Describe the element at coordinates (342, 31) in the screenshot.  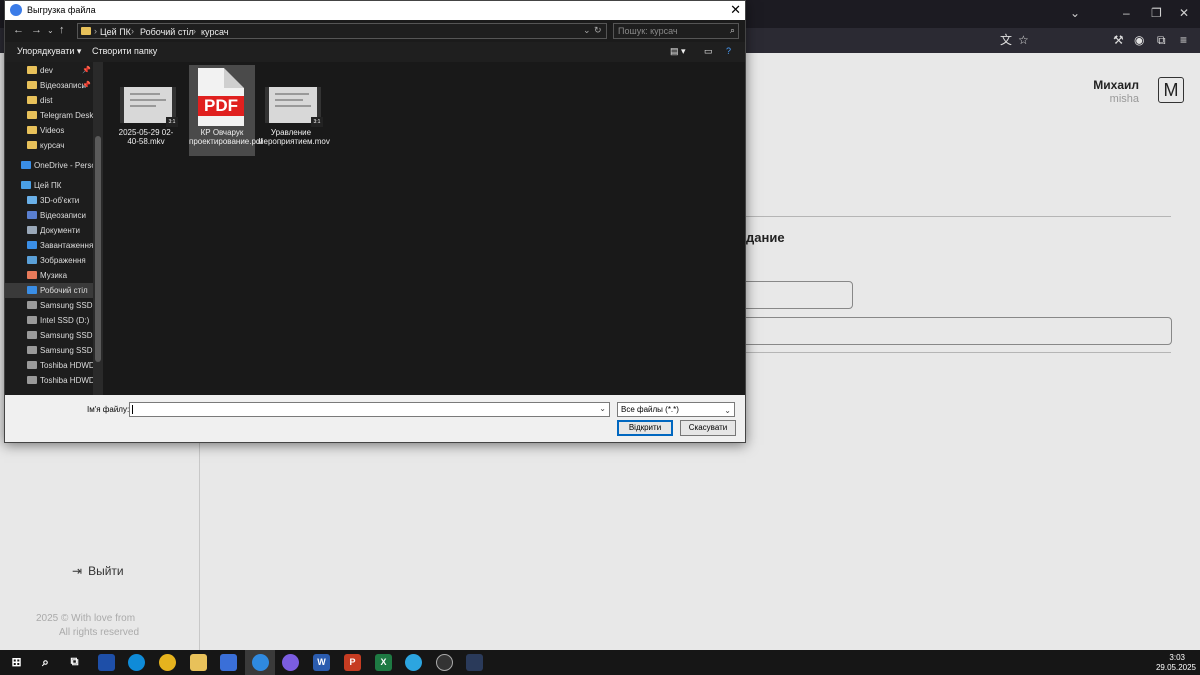
I see `address-bar: › Цей ПК › Робочий стіл › курсач ⌄ ↻` at that location.